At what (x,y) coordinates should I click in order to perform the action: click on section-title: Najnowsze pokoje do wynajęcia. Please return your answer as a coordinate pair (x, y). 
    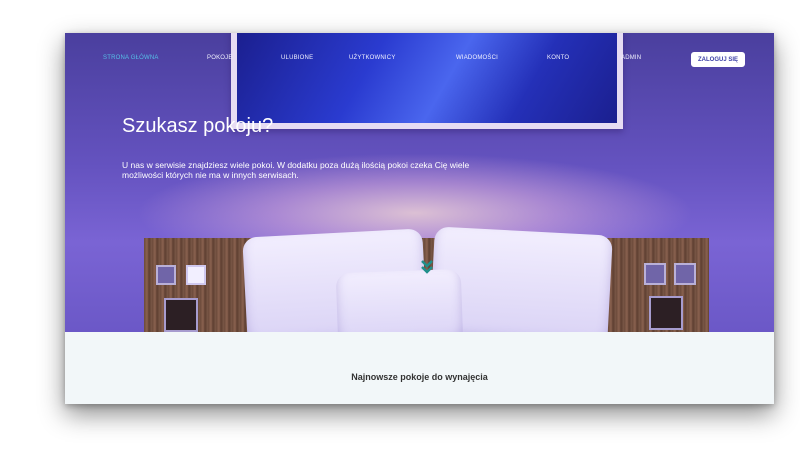
    Looking at the image, I should click on (419, 377).